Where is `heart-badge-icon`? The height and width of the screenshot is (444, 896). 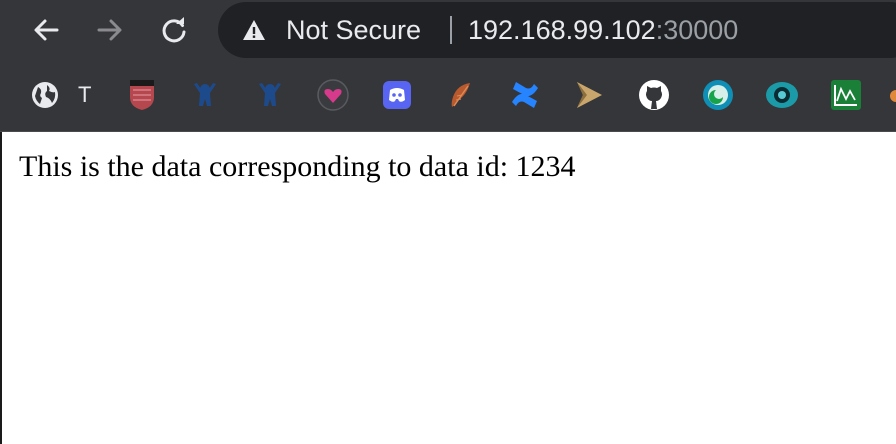 heart-badge-icon is located at coordinates (333, 95).